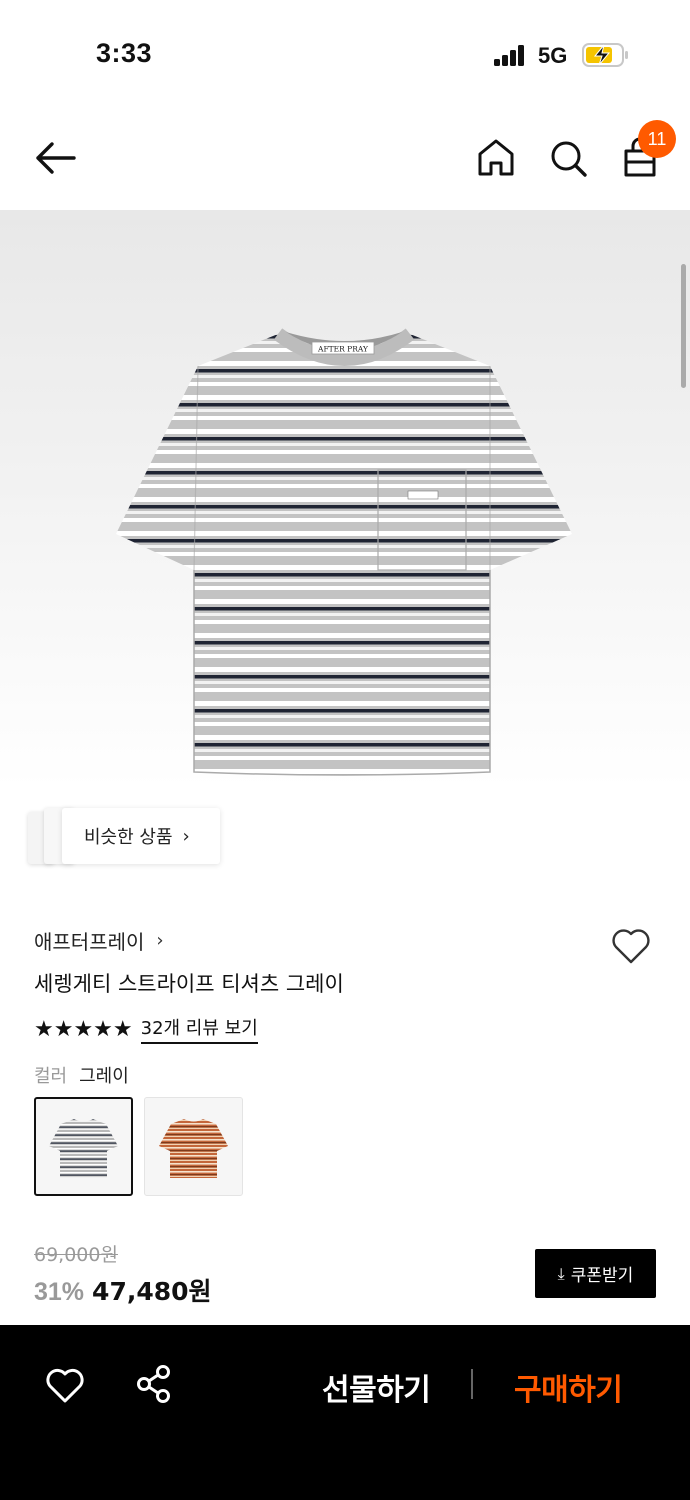 This screenshot has width=690, height=1500. I want to click on review-link: 32개 리뷰 보기, so click(199, 1029).